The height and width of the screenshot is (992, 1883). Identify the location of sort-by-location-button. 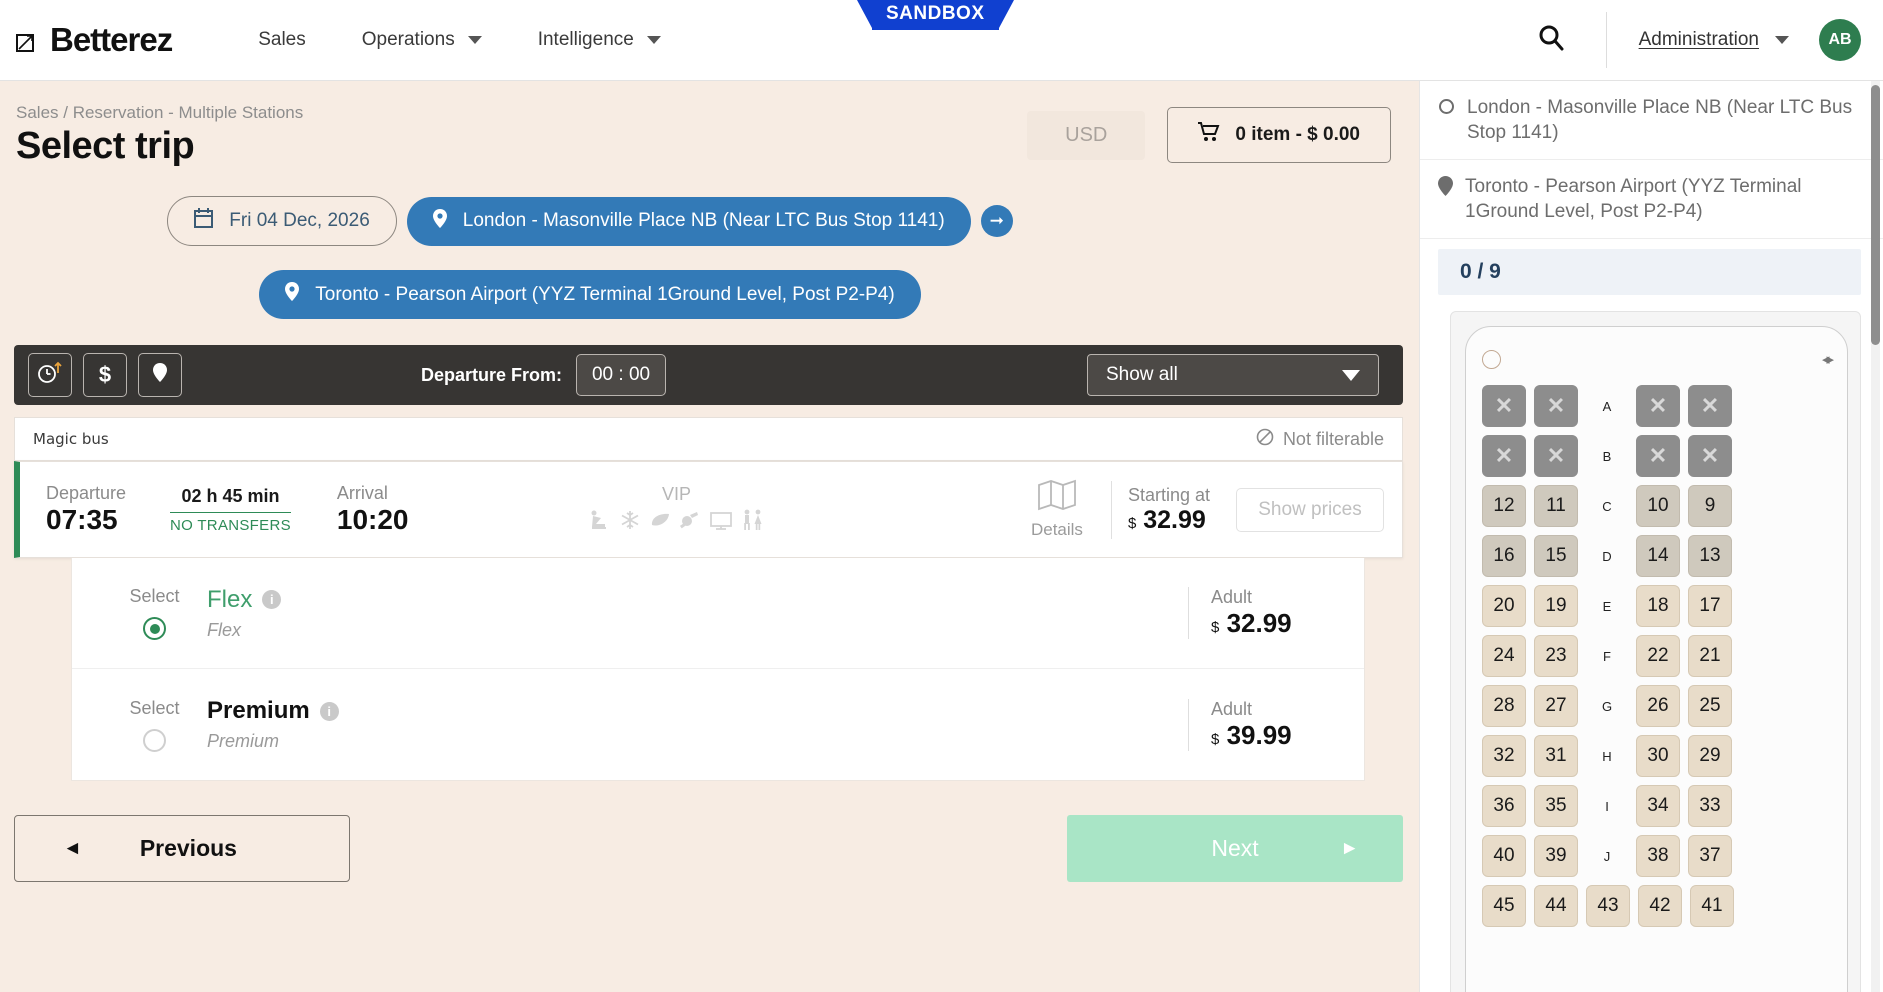
(160, 375).